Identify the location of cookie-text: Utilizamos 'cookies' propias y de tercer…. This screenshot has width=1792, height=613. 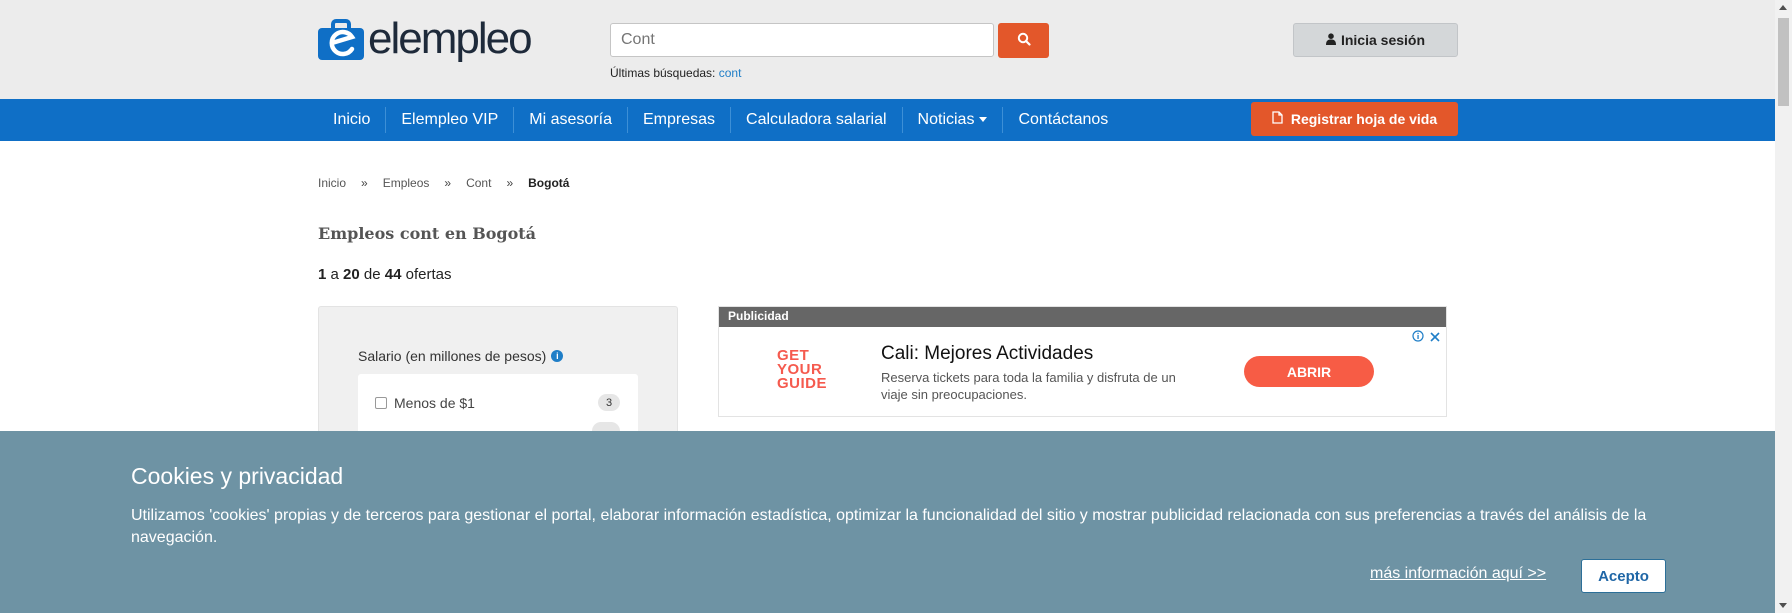
(889, 526).